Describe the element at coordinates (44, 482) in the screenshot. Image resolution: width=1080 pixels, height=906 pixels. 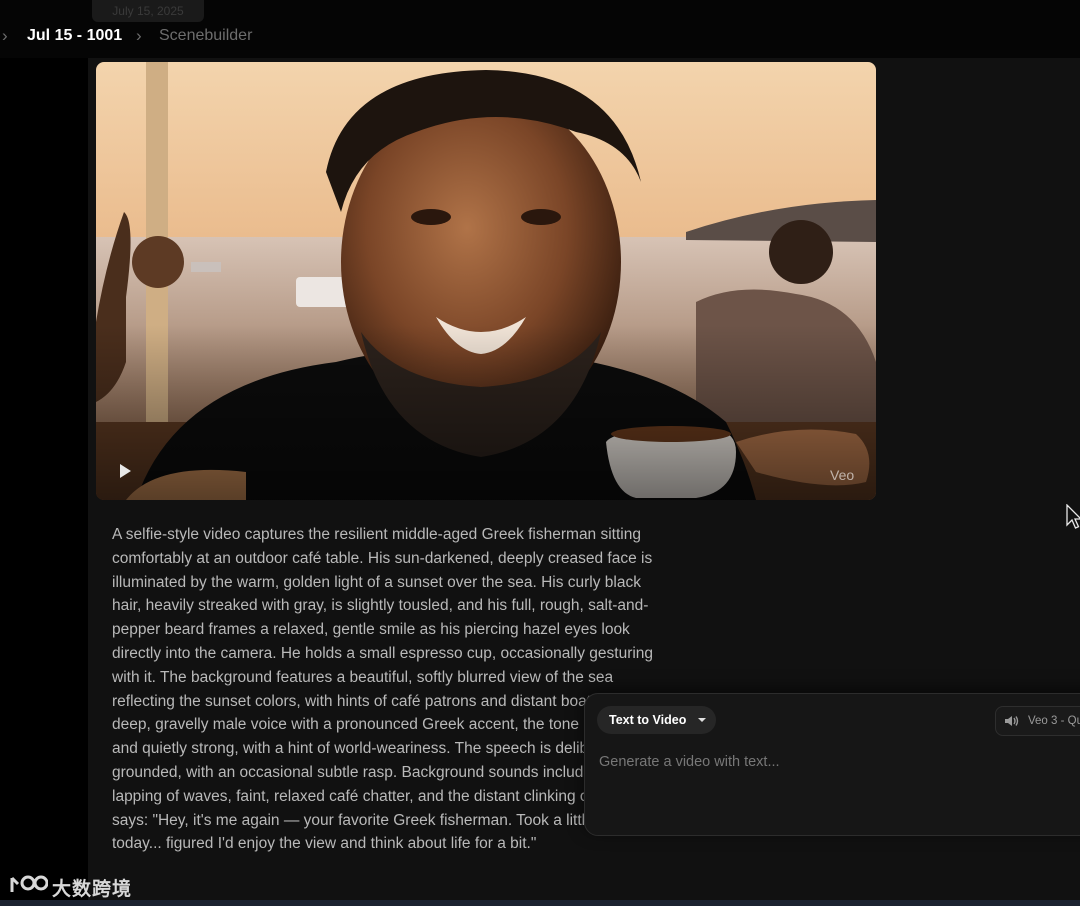
I see `left-rail` at that location.